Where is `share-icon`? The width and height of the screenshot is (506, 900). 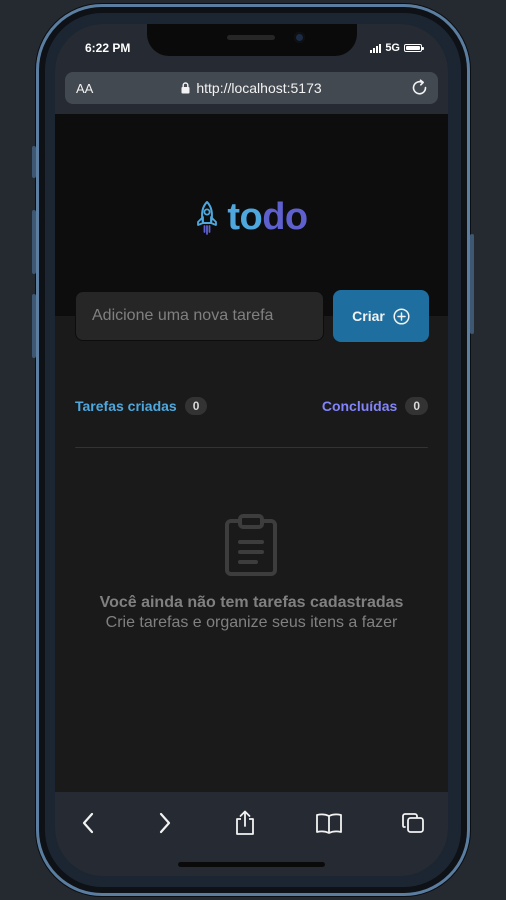 share-icon is located at coordinates (245, 822).